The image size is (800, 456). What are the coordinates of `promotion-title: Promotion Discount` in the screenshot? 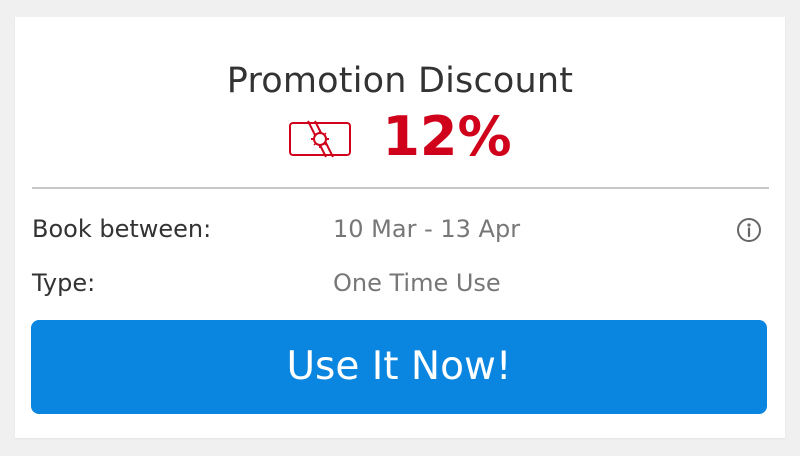 It's located at (400, 81).